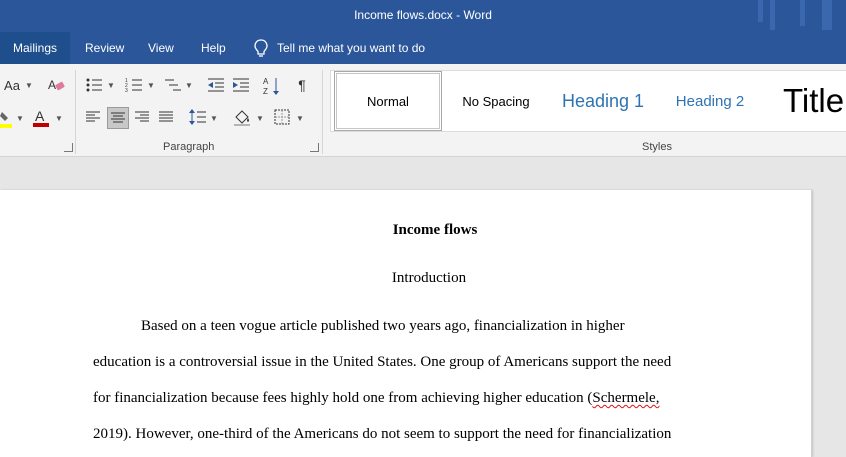 The width and height of the screenshot is (846, 457). I want to click on change-case-button: Aa, so click(12, 85).